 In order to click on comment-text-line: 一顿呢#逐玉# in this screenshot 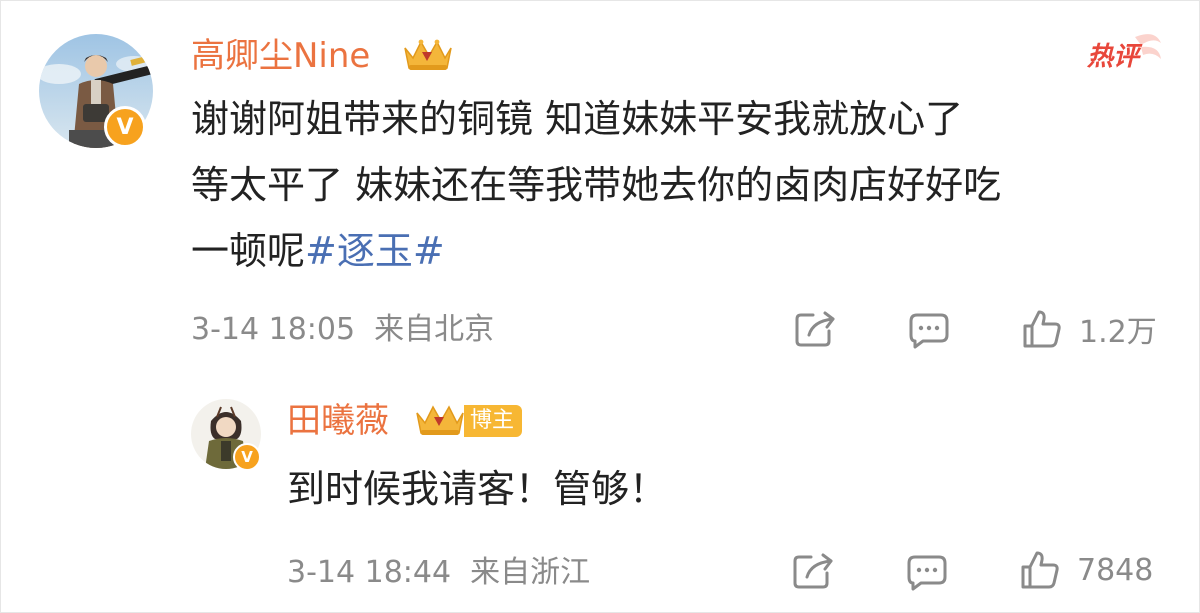, I will do `click(318, 251)`.